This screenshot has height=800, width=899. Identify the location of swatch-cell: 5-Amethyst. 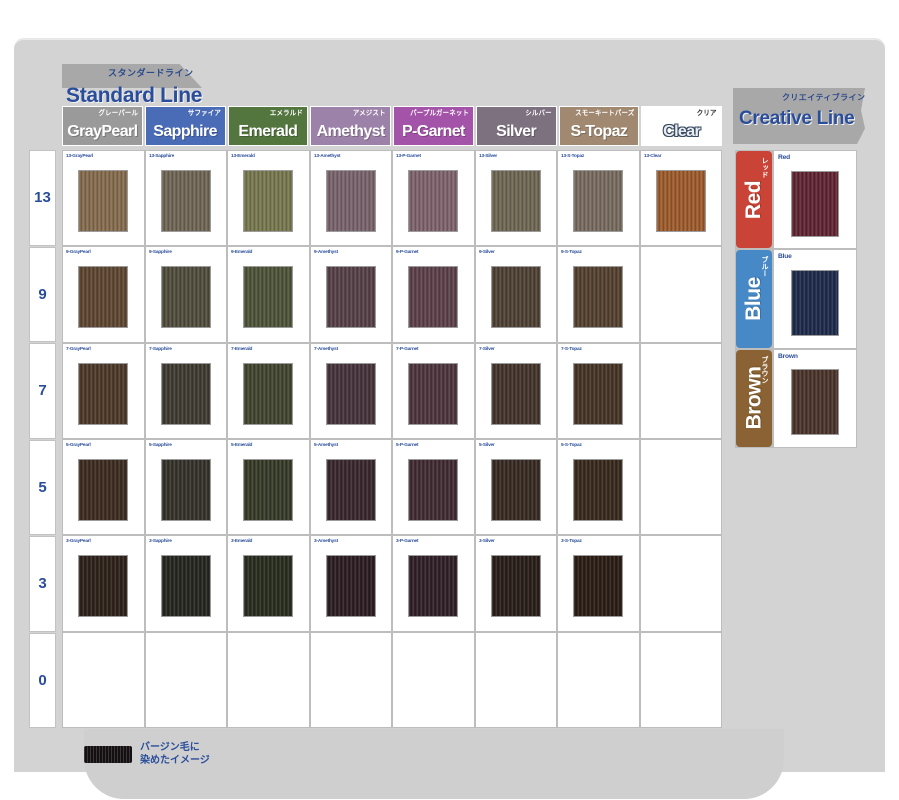
(350, 487).